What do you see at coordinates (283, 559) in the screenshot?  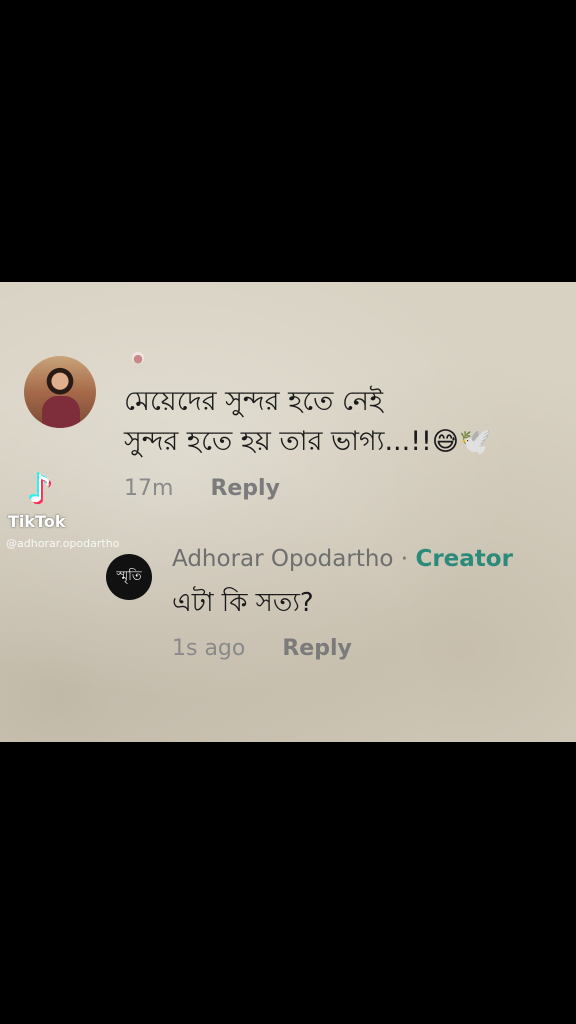 I see `reply-author-name: Adhorar Opodartho` at bounding box center [283, 559].